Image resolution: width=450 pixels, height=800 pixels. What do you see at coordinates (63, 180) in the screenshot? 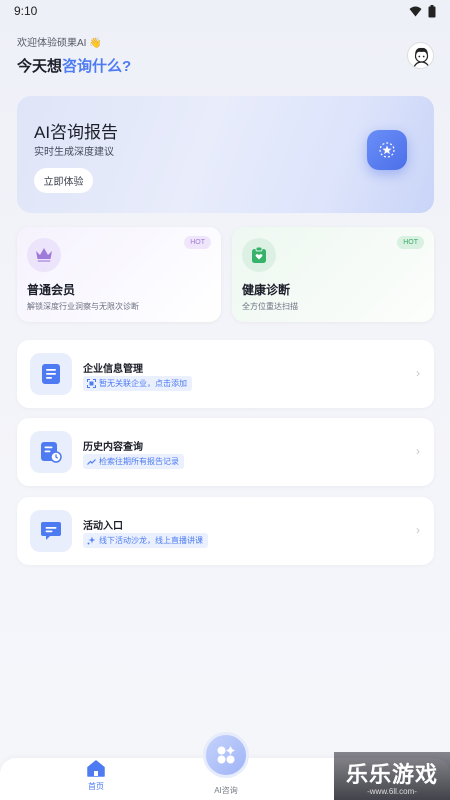
I see `try-now-button: 立即体验` at bounding box center [63, 180].